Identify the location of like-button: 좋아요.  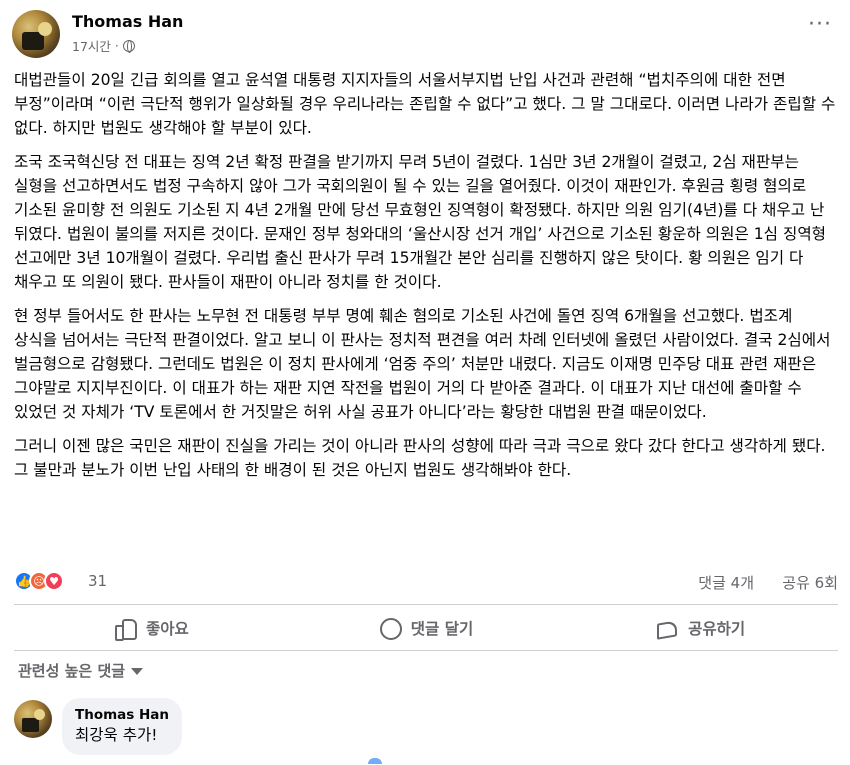
(151, 628).